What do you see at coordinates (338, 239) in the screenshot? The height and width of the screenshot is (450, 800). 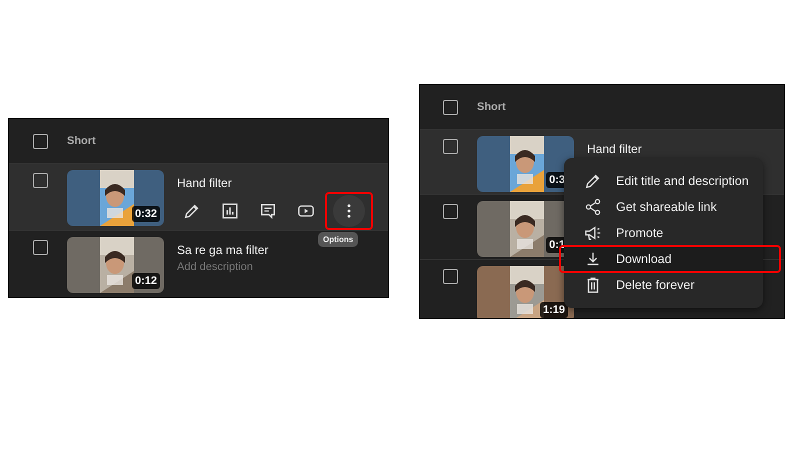 I see `tooltip: Options` at bounding box center [338, 239].